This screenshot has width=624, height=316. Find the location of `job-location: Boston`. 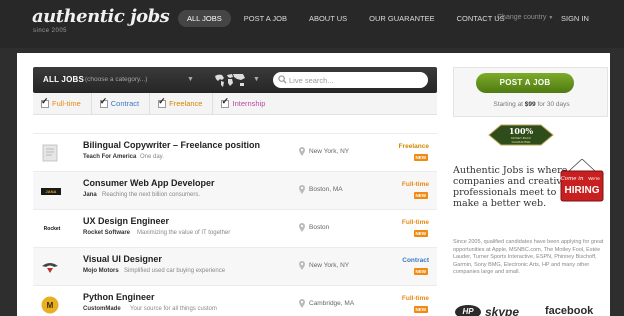

job-location: Boston is located at coordinates (319, 227).